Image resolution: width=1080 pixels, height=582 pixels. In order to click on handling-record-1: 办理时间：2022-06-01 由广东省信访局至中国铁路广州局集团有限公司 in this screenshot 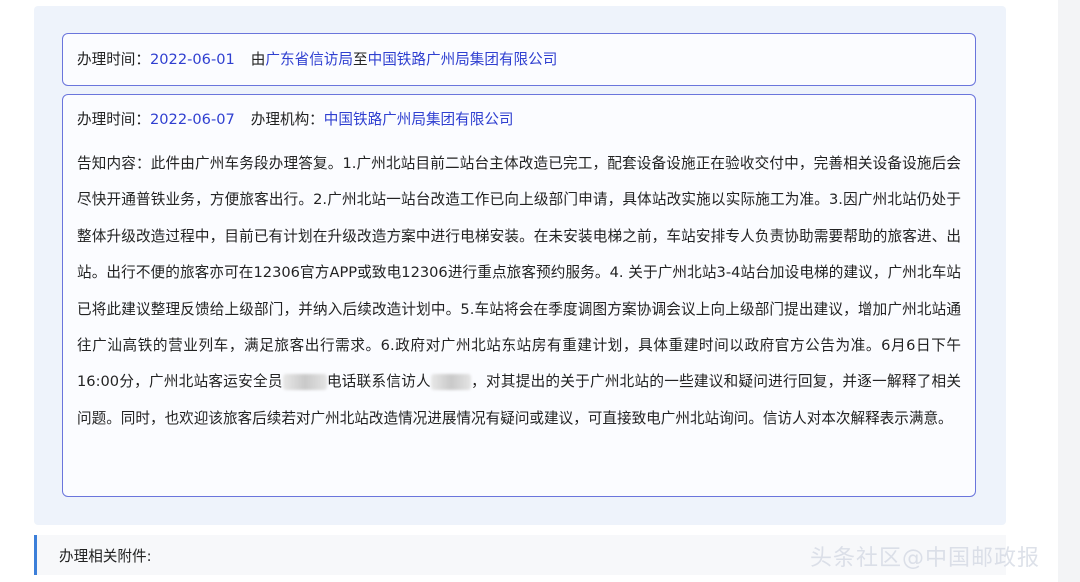, I will do `click(519, 59)`.